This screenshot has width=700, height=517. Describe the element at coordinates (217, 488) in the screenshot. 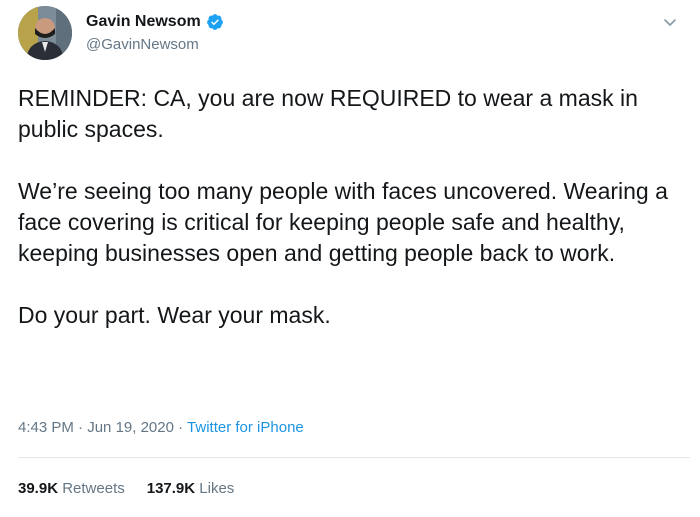

I see `likes-label: Likes` at that location.